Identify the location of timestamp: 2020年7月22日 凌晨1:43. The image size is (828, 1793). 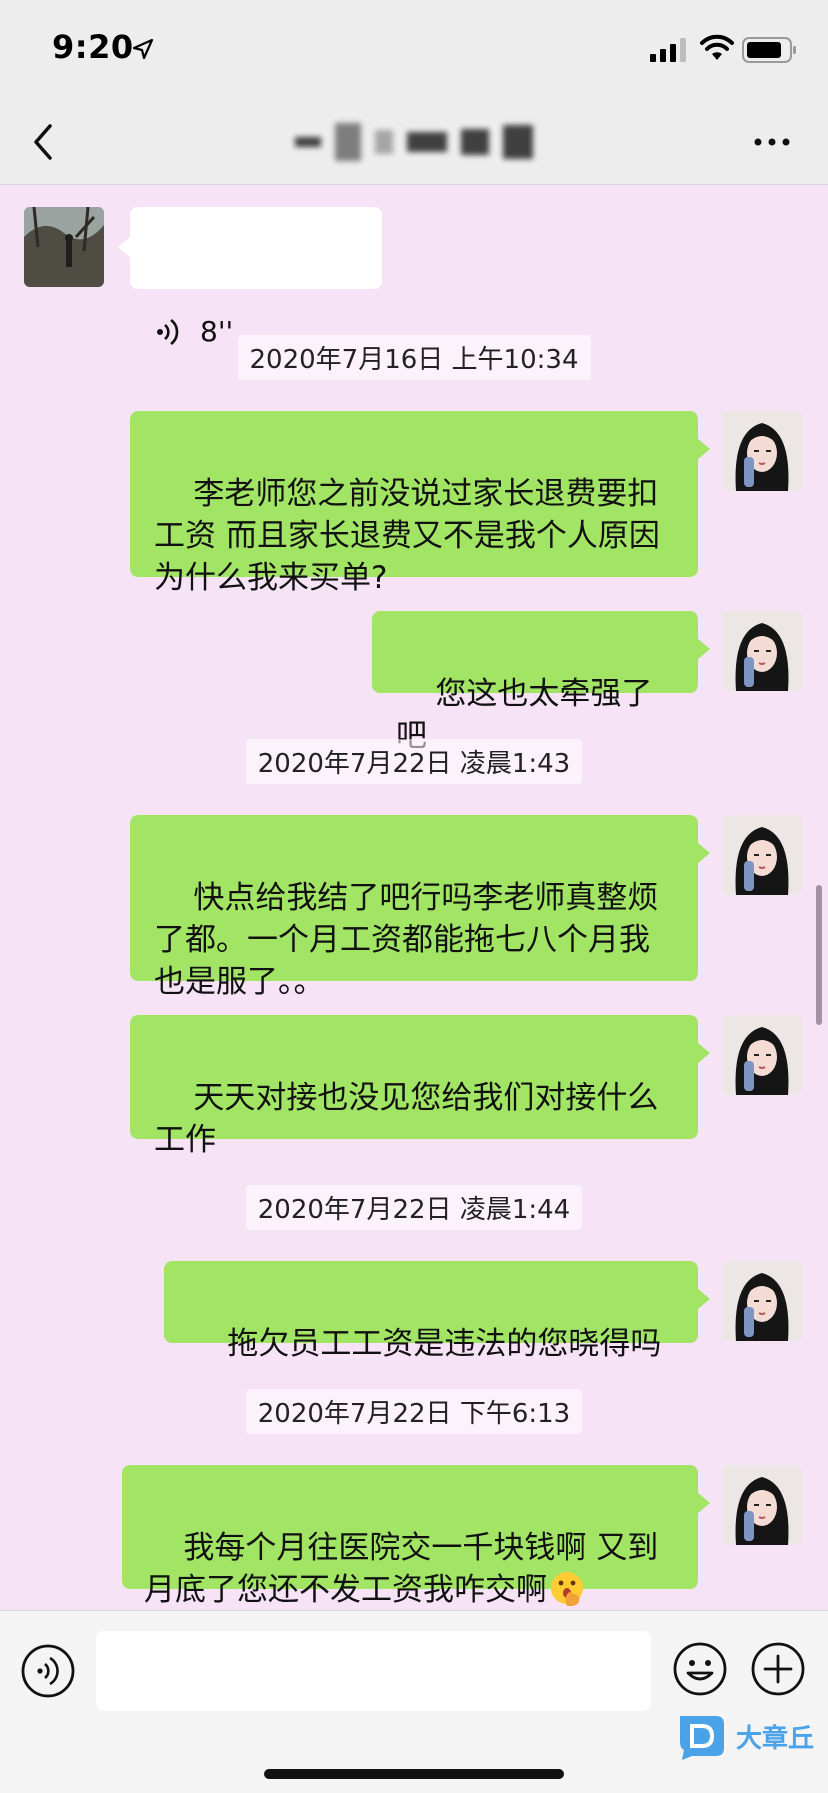
(414, 761).